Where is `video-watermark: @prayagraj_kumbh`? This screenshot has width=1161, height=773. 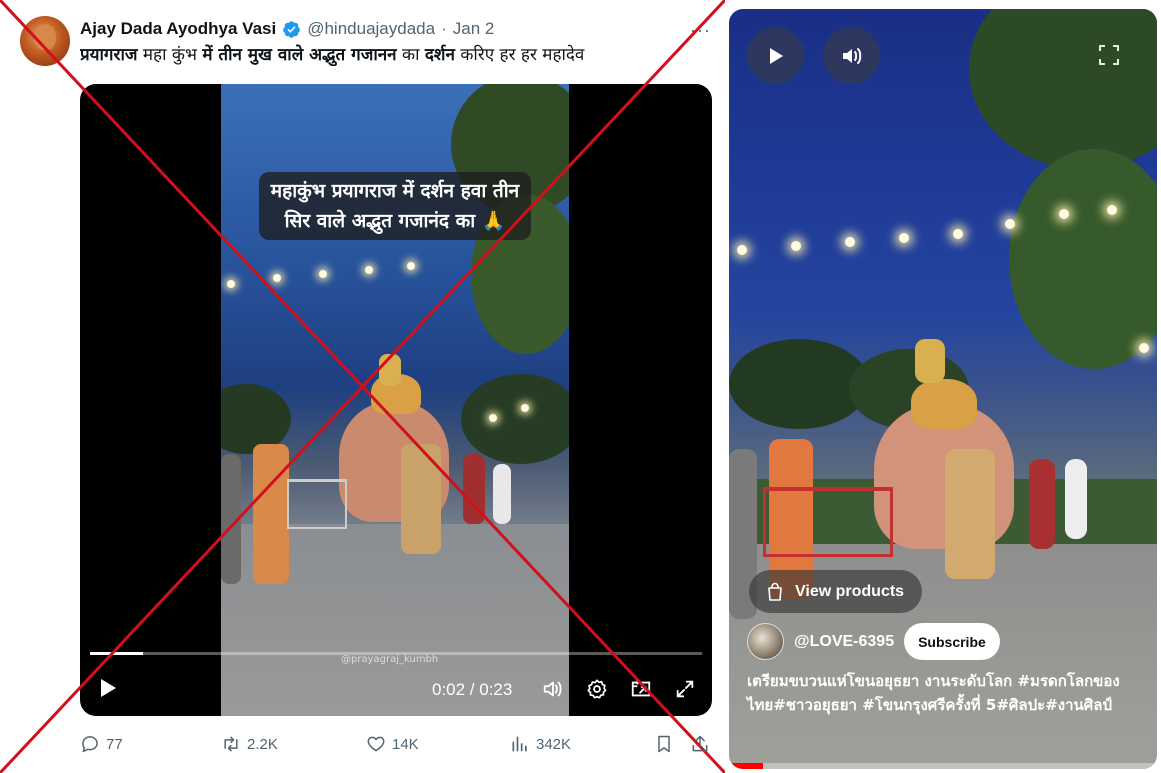
video-watermark: @prayagraj_kumbh is located at coordinates (390, 659).